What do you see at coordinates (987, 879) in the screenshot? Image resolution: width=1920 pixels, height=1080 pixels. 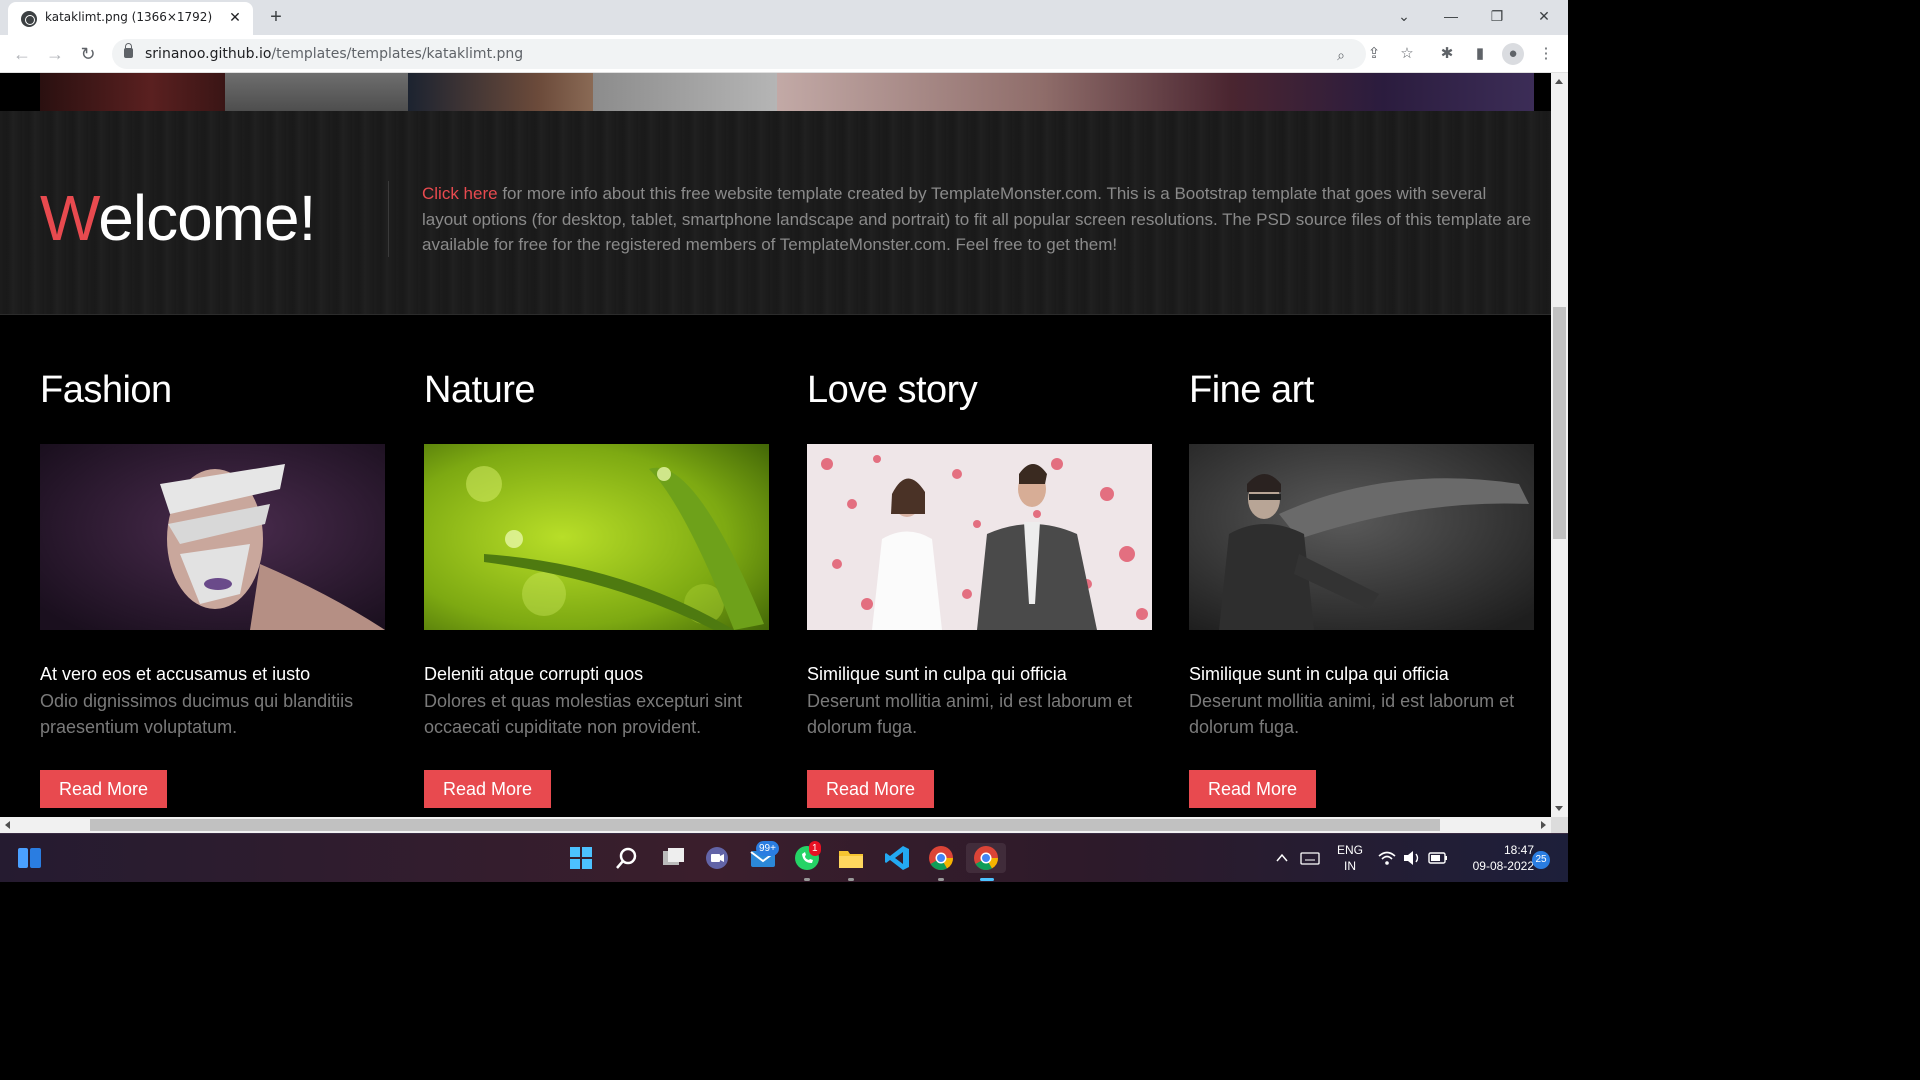 I see `active-indicator` at bounding box center [987, 879].